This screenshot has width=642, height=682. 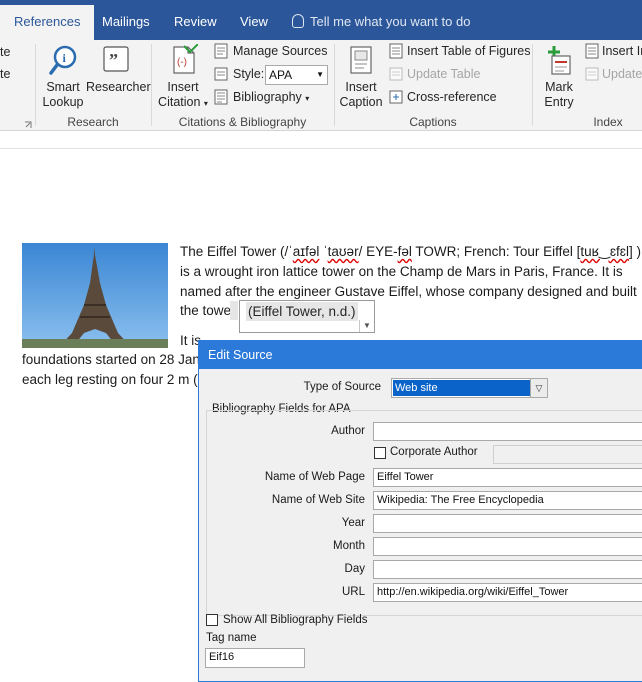 I want to click on mark-entry-label-2: Entry, so click(x=559, y=102).